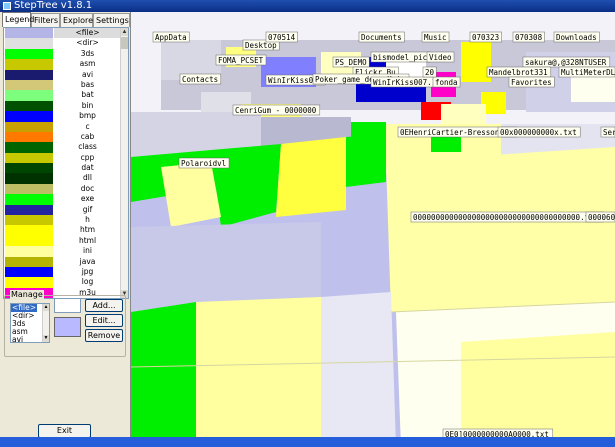  Describe the element at coordinates (87, 209) in the screenshot. I see `legend-label: gif` at that location.